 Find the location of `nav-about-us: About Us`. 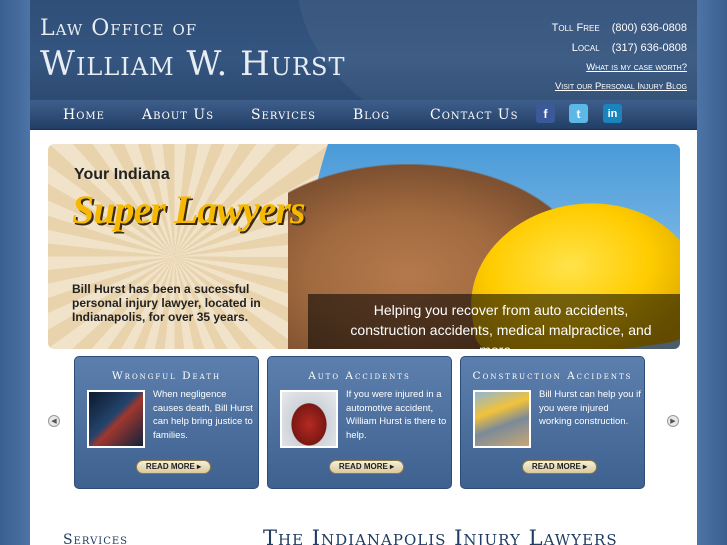

nav-about-us: About Us is located at coordinates (178, 115).